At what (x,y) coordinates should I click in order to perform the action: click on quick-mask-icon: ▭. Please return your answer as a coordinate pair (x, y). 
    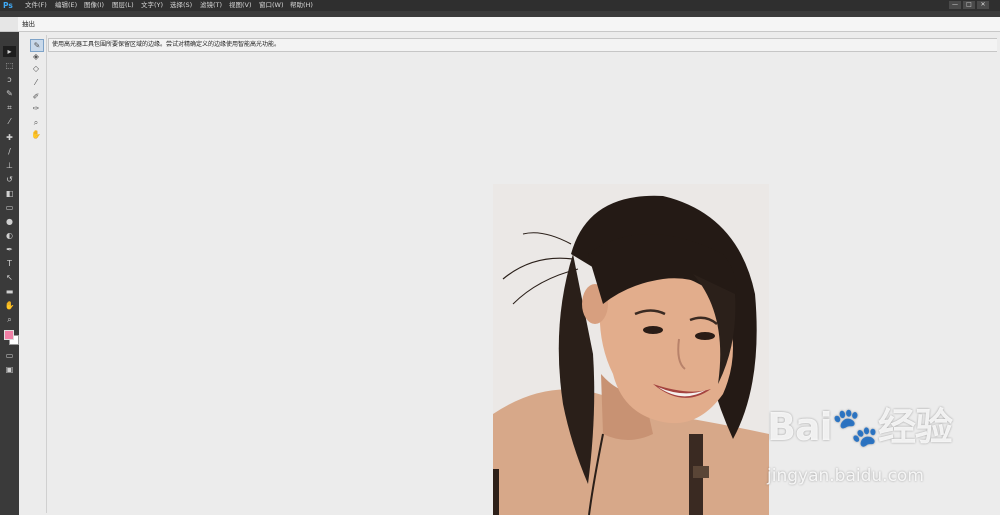
    Looking at the image, I should click on (9, 355).